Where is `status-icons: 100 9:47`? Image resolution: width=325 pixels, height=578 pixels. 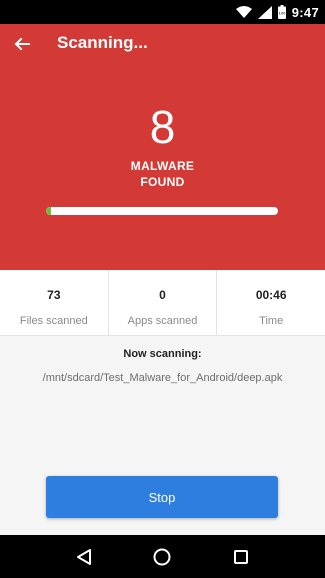 status-icons: 100 9:47 is located at coordinates (277, 12).